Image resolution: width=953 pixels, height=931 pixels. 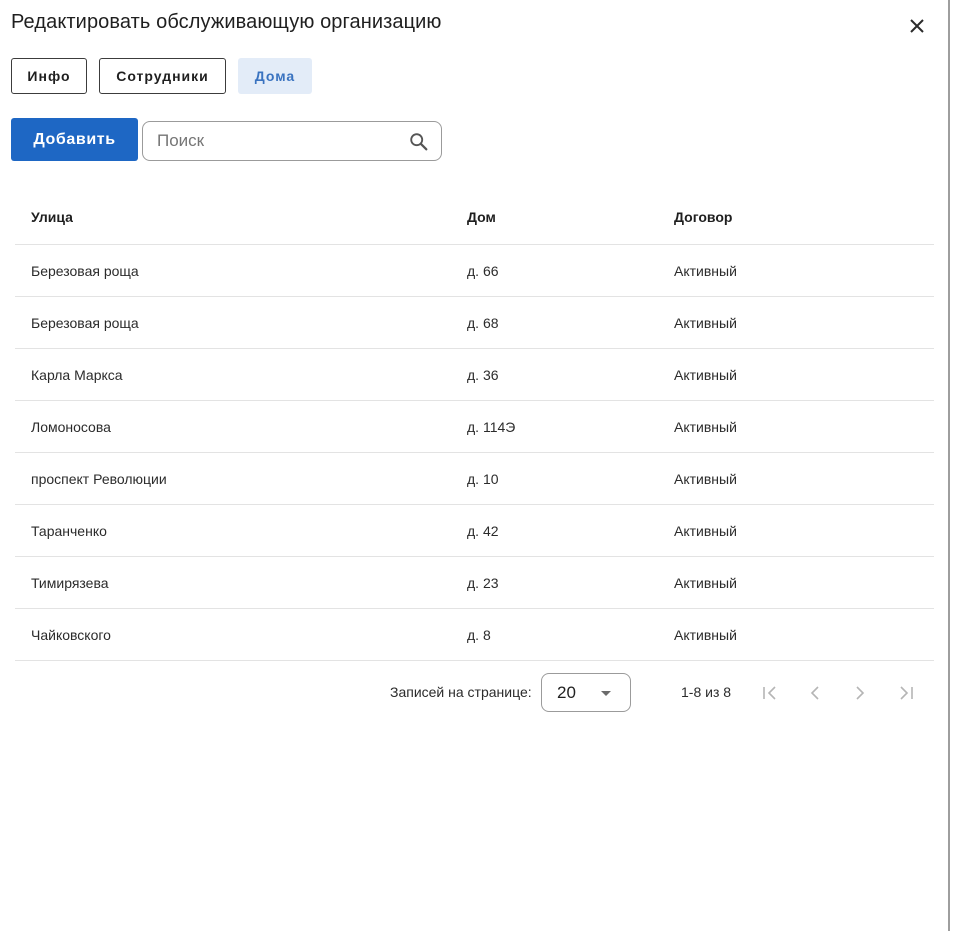 What do you see at coordinates (906, 693) in the screenshot?
I see `last-page-icon` at bounding box center [906, 693].